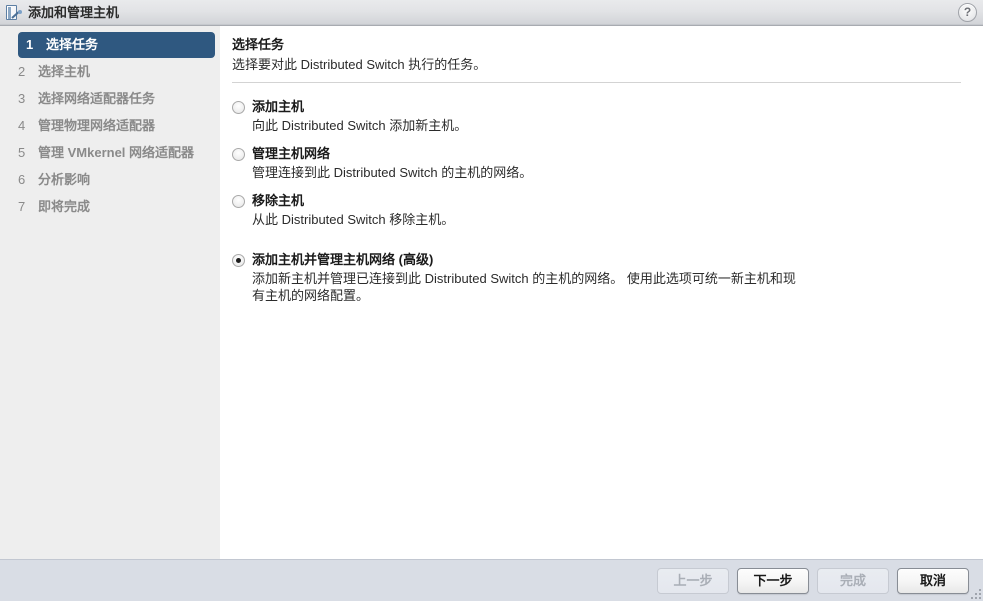 This screenshot has height=601, width=983. What do you see at coordinates (64, 179) in the screenshot?
I see `step-label: 分析影响` at bounding box center [64, 179].